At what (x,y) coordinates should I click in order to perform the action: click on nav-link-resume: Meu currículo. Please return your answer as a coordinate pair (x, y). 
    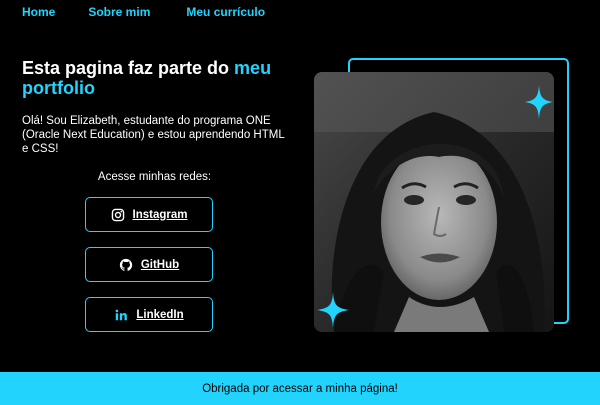
    Looking at the image, I should click on (225, 12).